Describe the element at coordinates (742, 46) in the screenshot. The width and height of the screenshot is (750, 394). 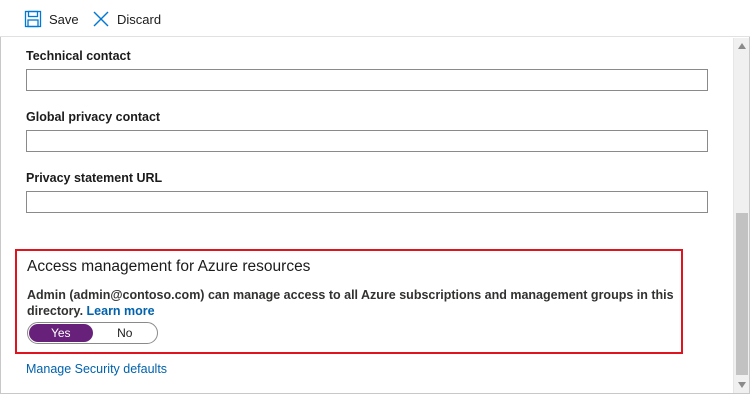
I see `scroll-up-arrow-icon` at that location.